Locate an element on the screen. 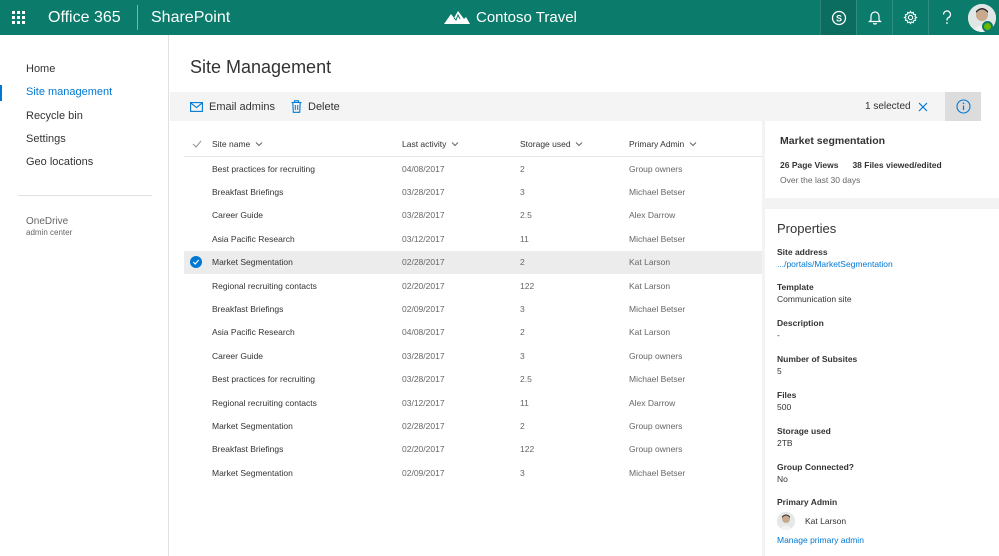 The image size is (999, 556). gear-icon is located at coordinates (910, 17).